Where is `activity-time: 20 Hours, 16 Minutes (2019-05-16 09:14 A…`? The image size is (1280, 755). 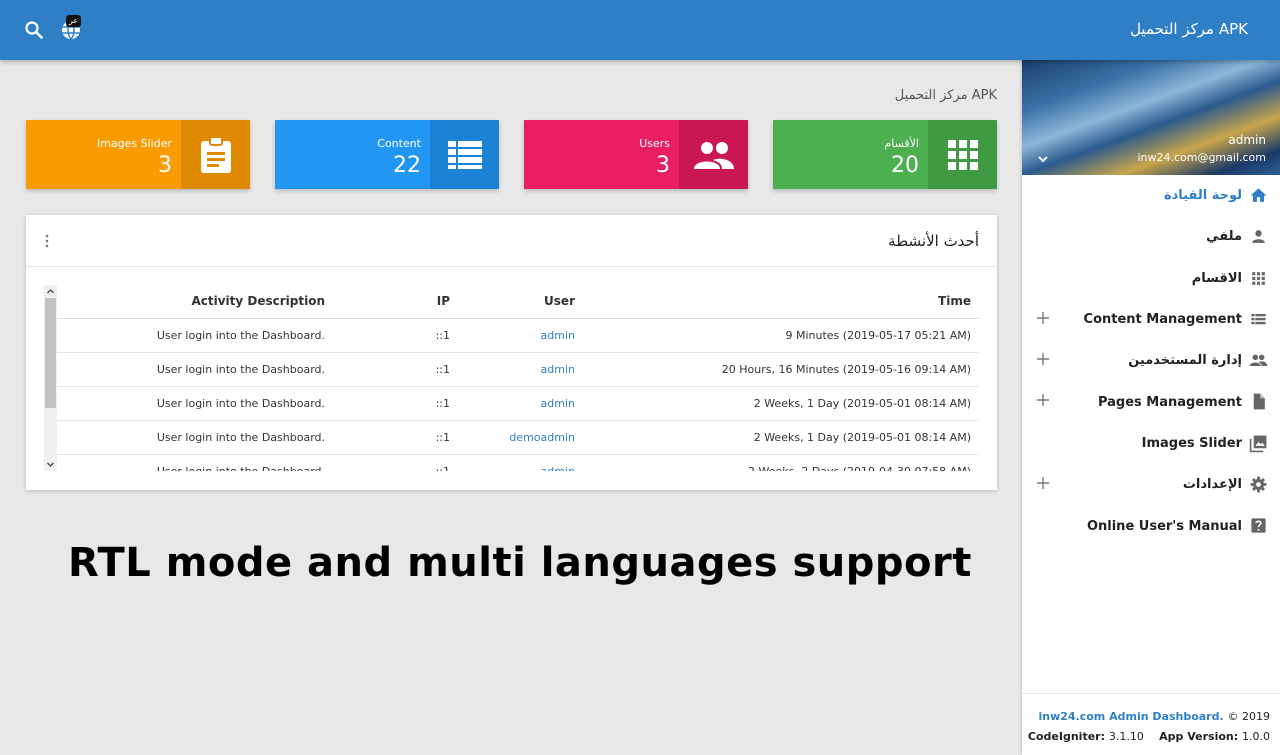 activity-time: 20 Hours, 16 Minutes (2019-05-16 09:14 A… is located at coordinates (781, 369).